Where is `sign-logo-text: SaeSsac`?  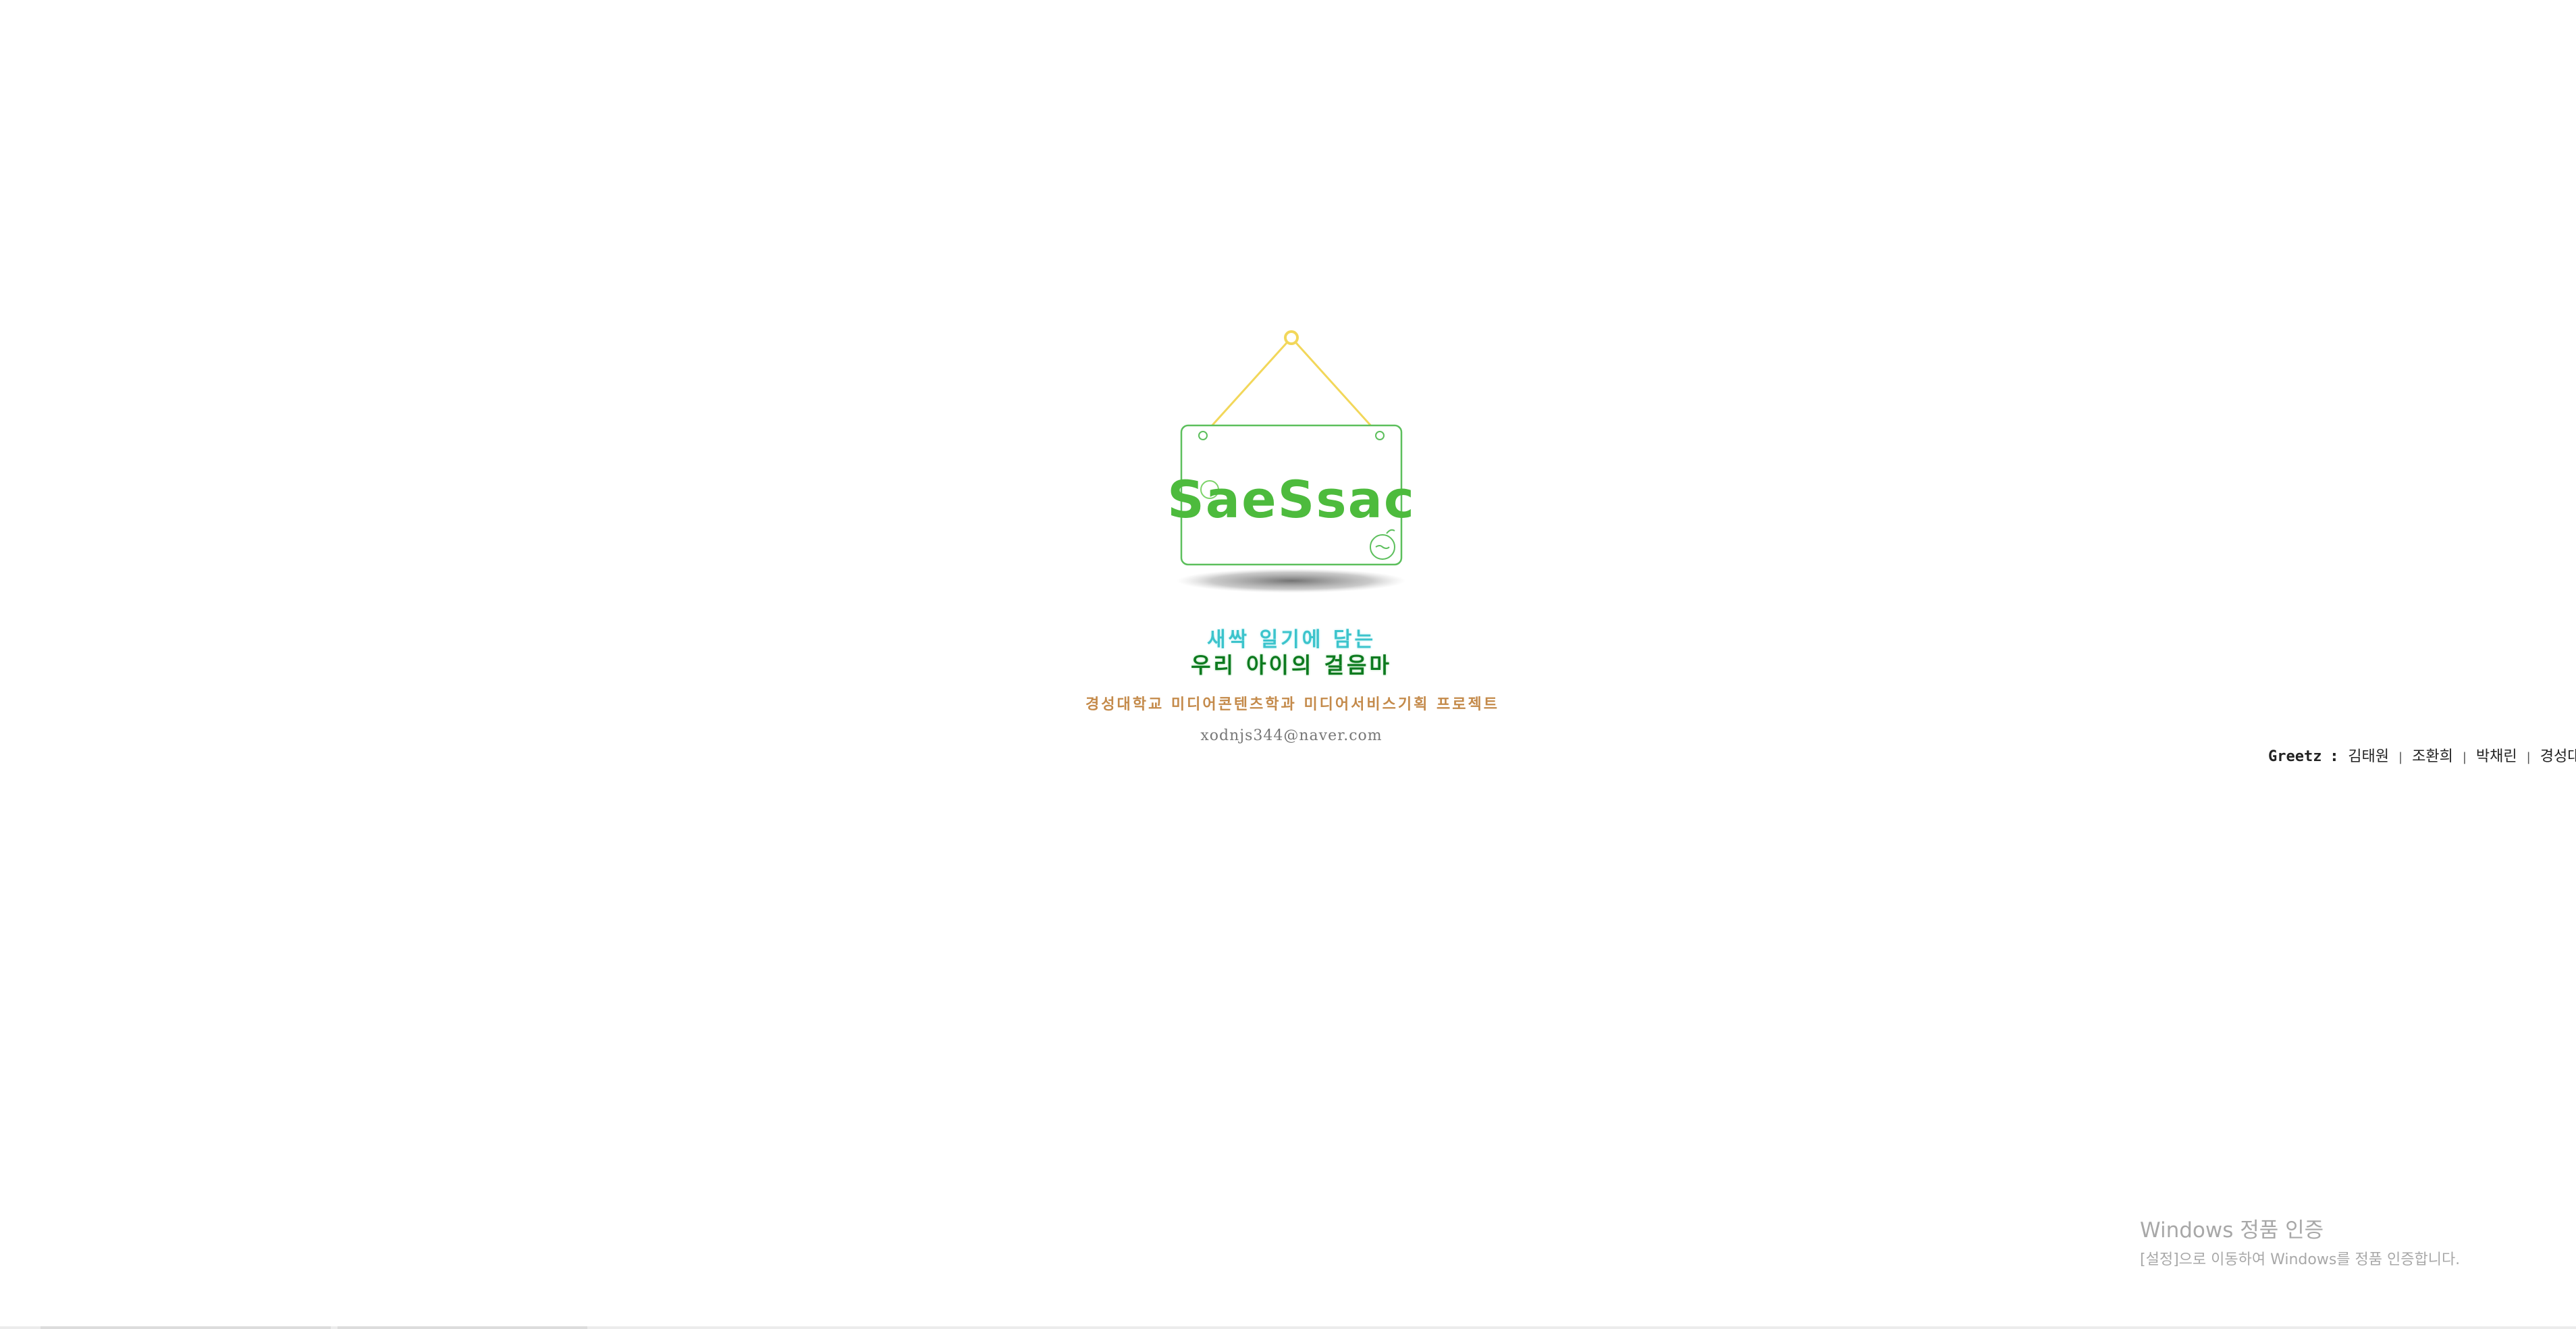 sign-logo-text: SaeSsac is located at coordinates (1289, 499).